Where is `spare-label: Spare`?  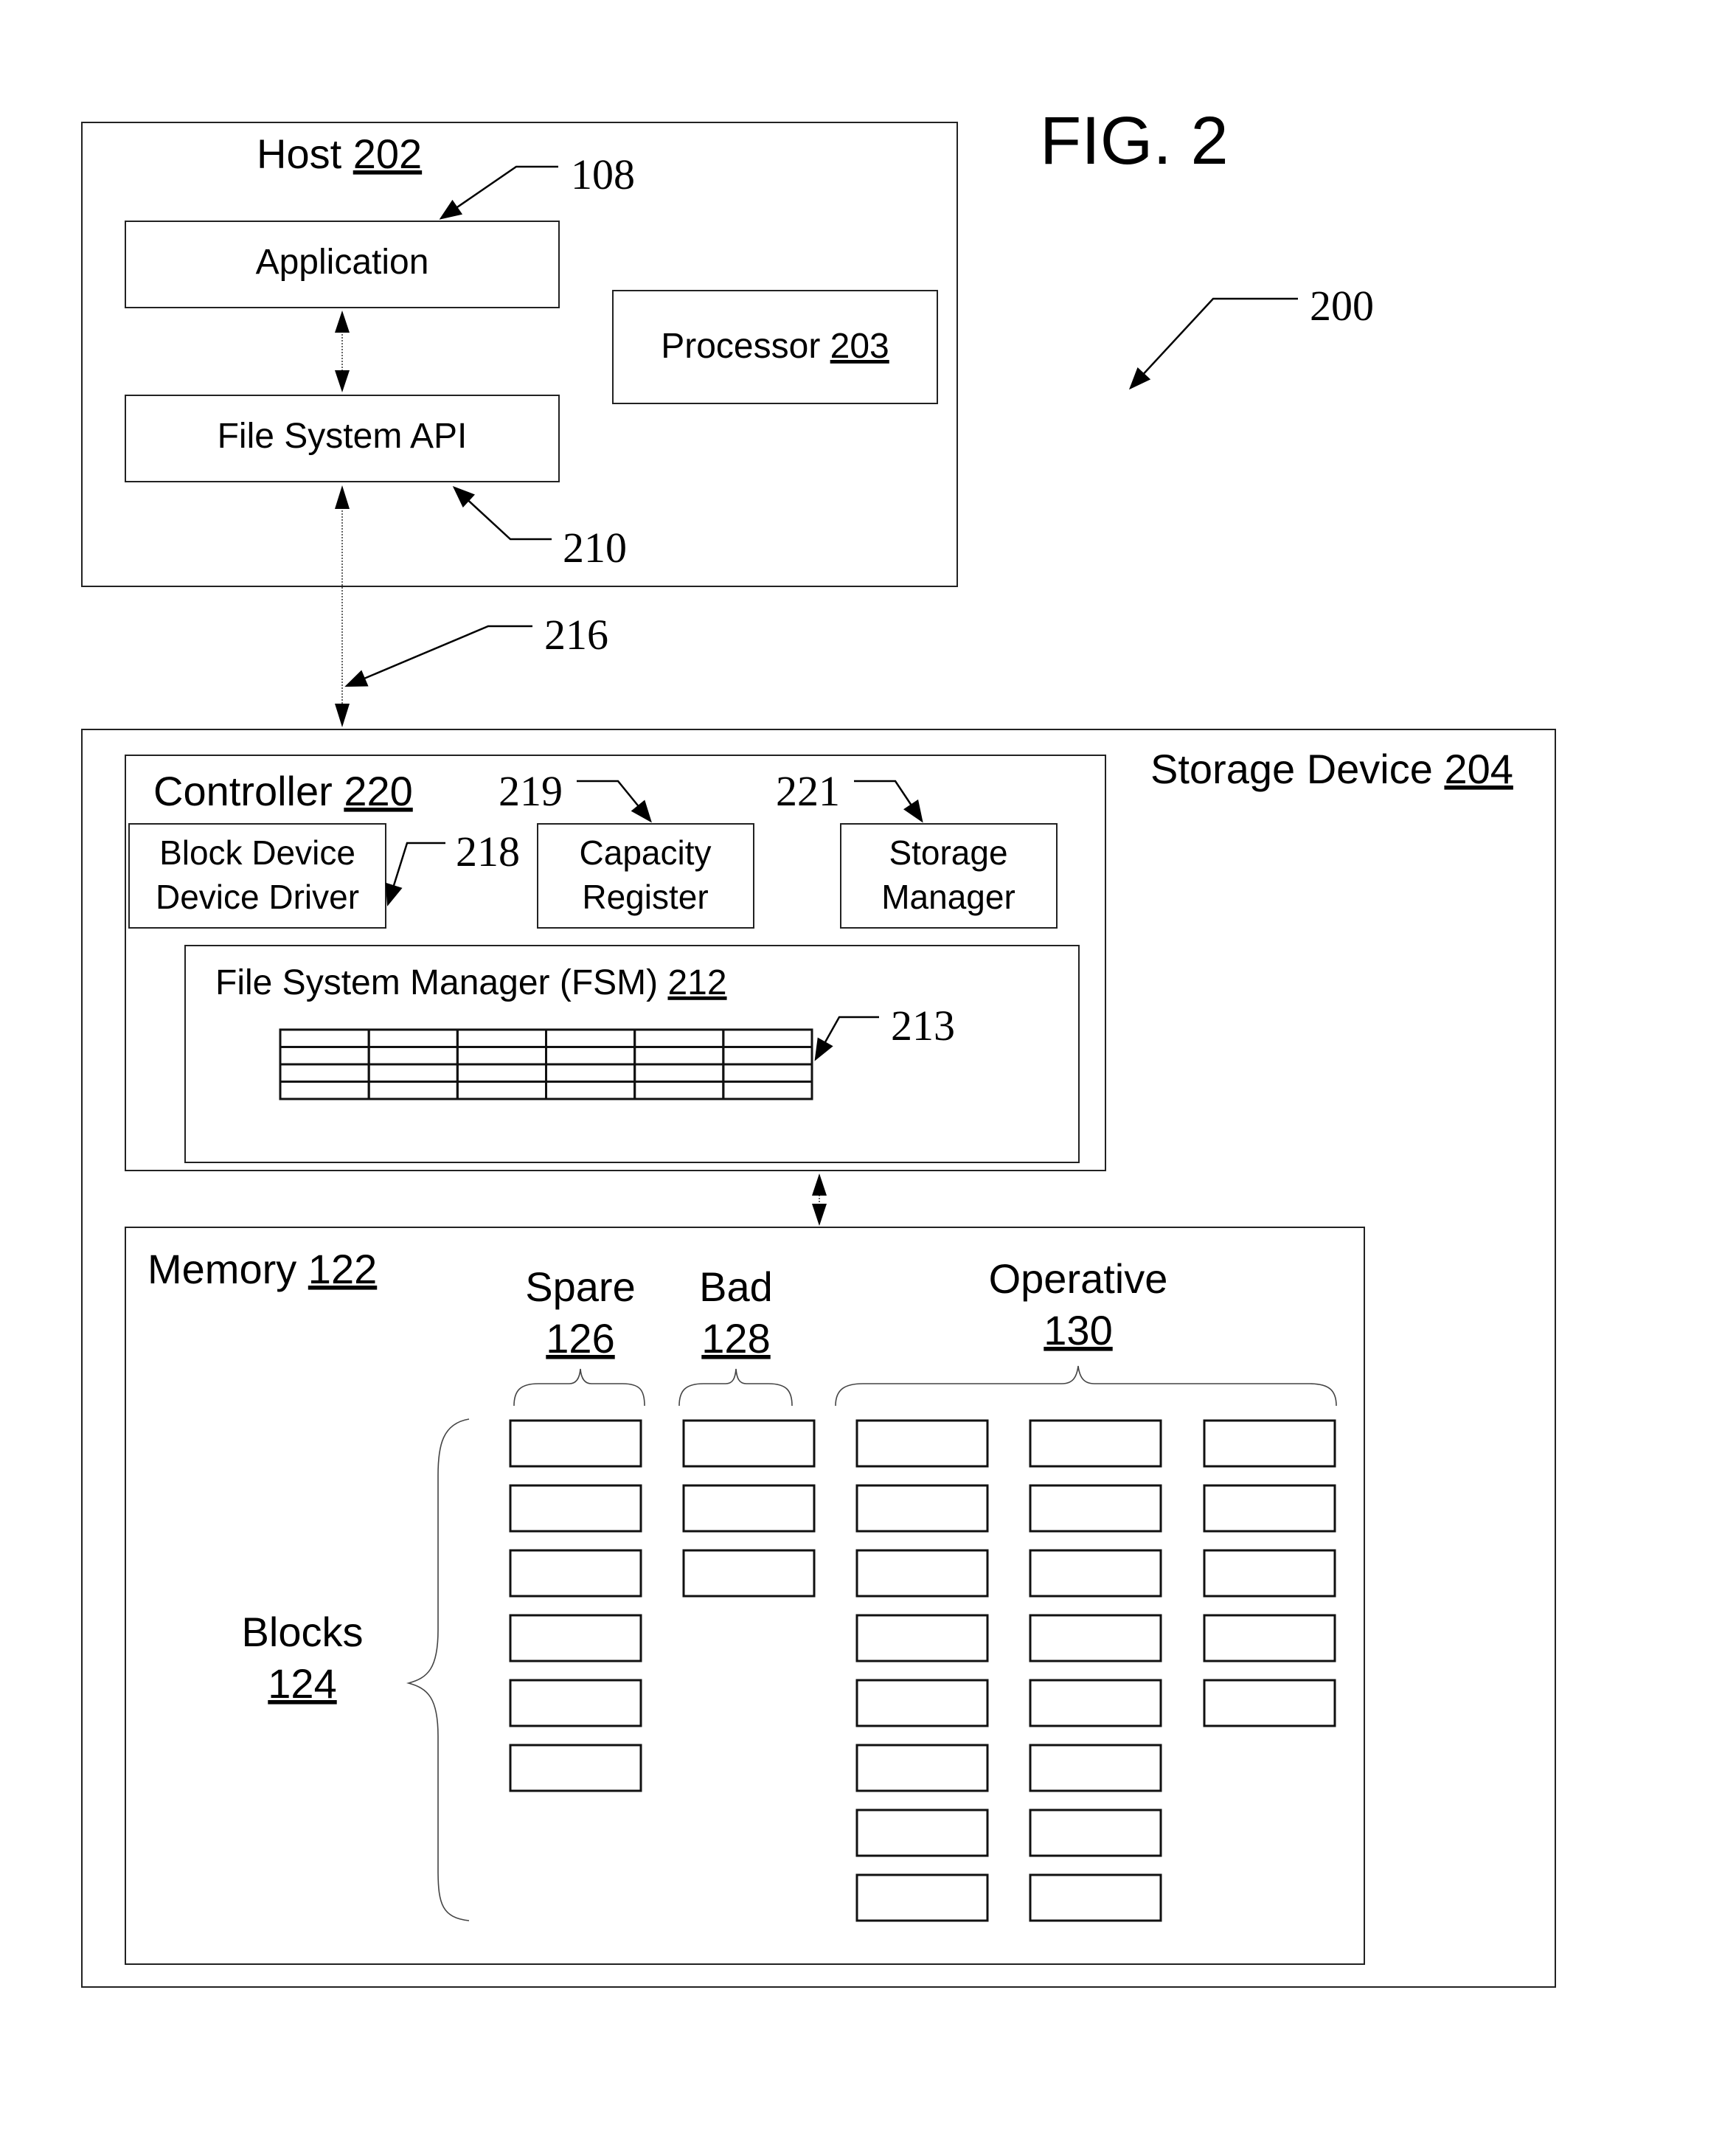
spare-label: Spare is located at coordinates (580, 1286).